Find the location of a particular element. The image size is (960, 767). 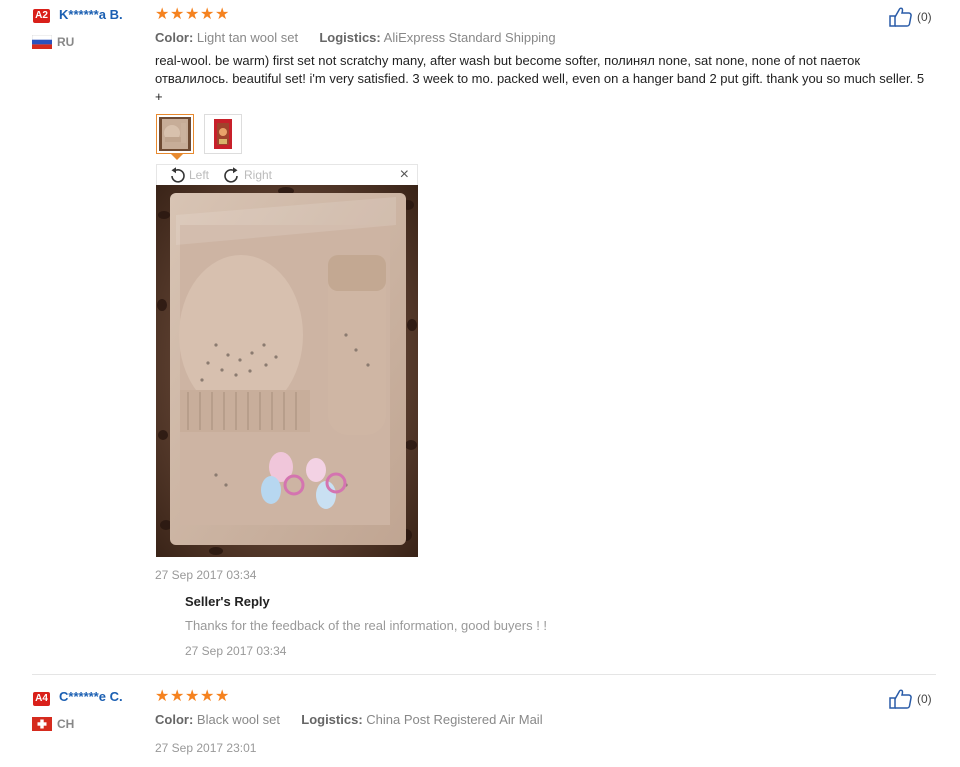

rotate-left-button: Left is located at coordinates (188, 175).